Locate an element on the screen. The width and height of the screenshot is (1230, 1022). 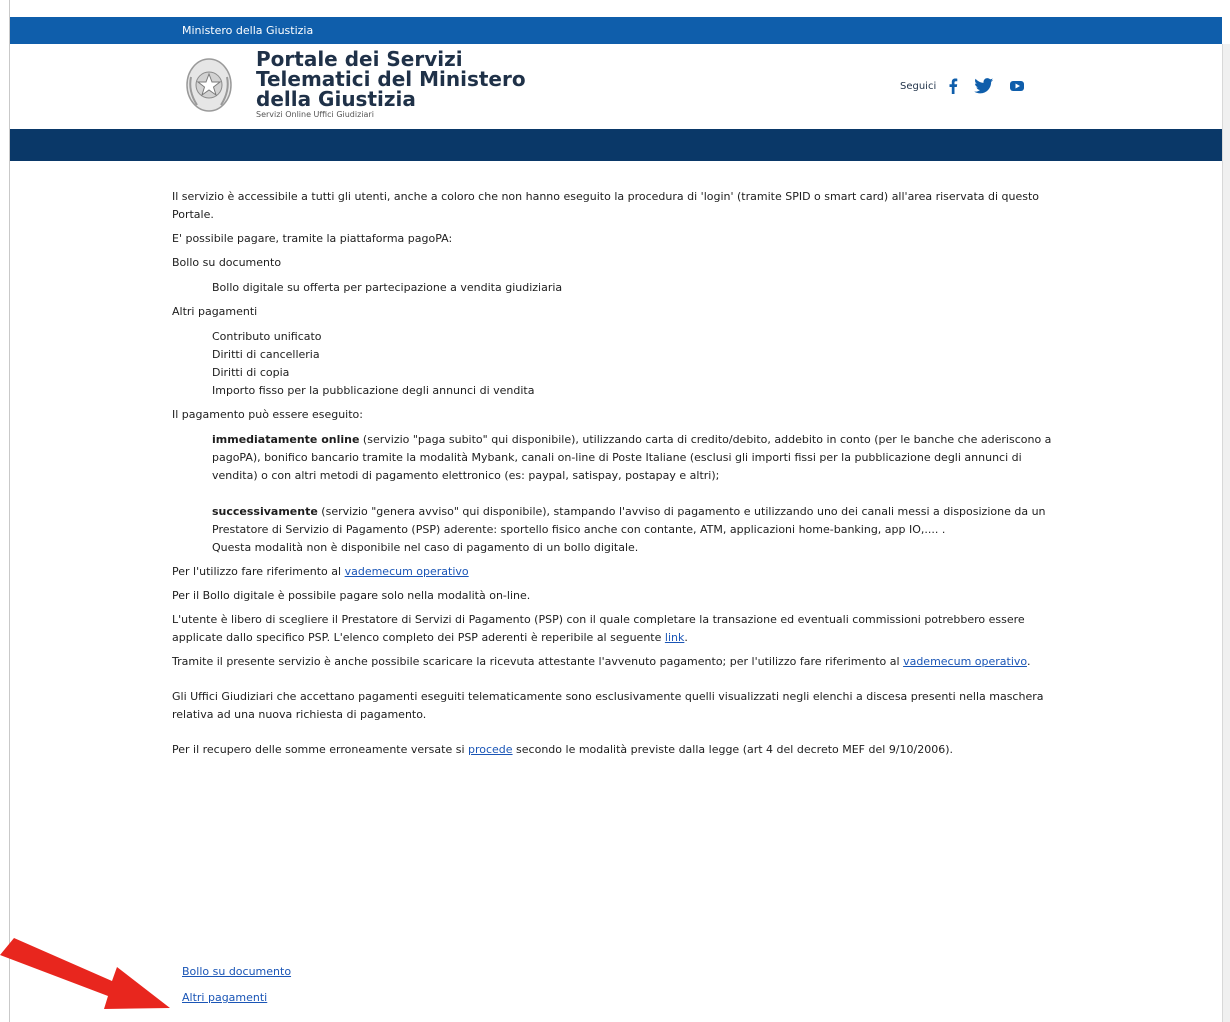
altri-heading: Altri pagamenti is located at coordinates (215, 311).